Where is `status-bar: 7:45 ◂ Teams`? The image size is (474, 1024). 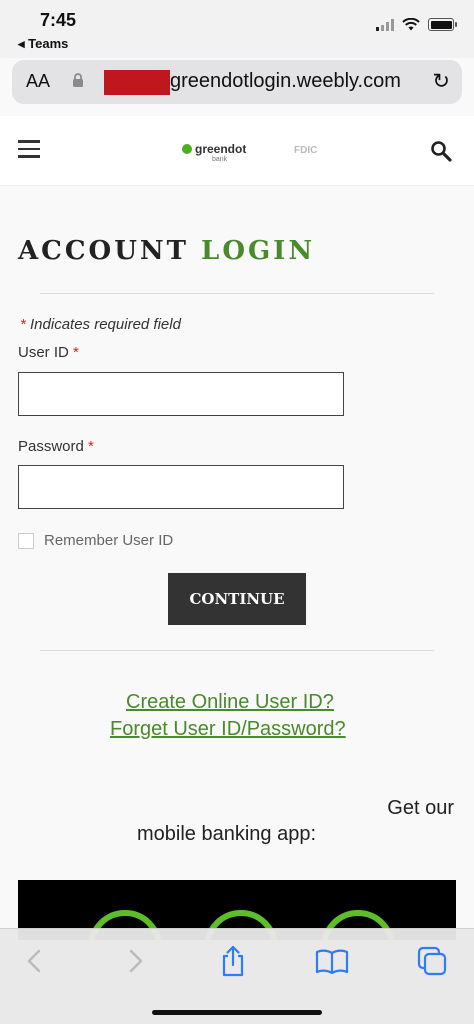 status-bar: 7:45 ◂ Teams is located at coordinates (237, 29).